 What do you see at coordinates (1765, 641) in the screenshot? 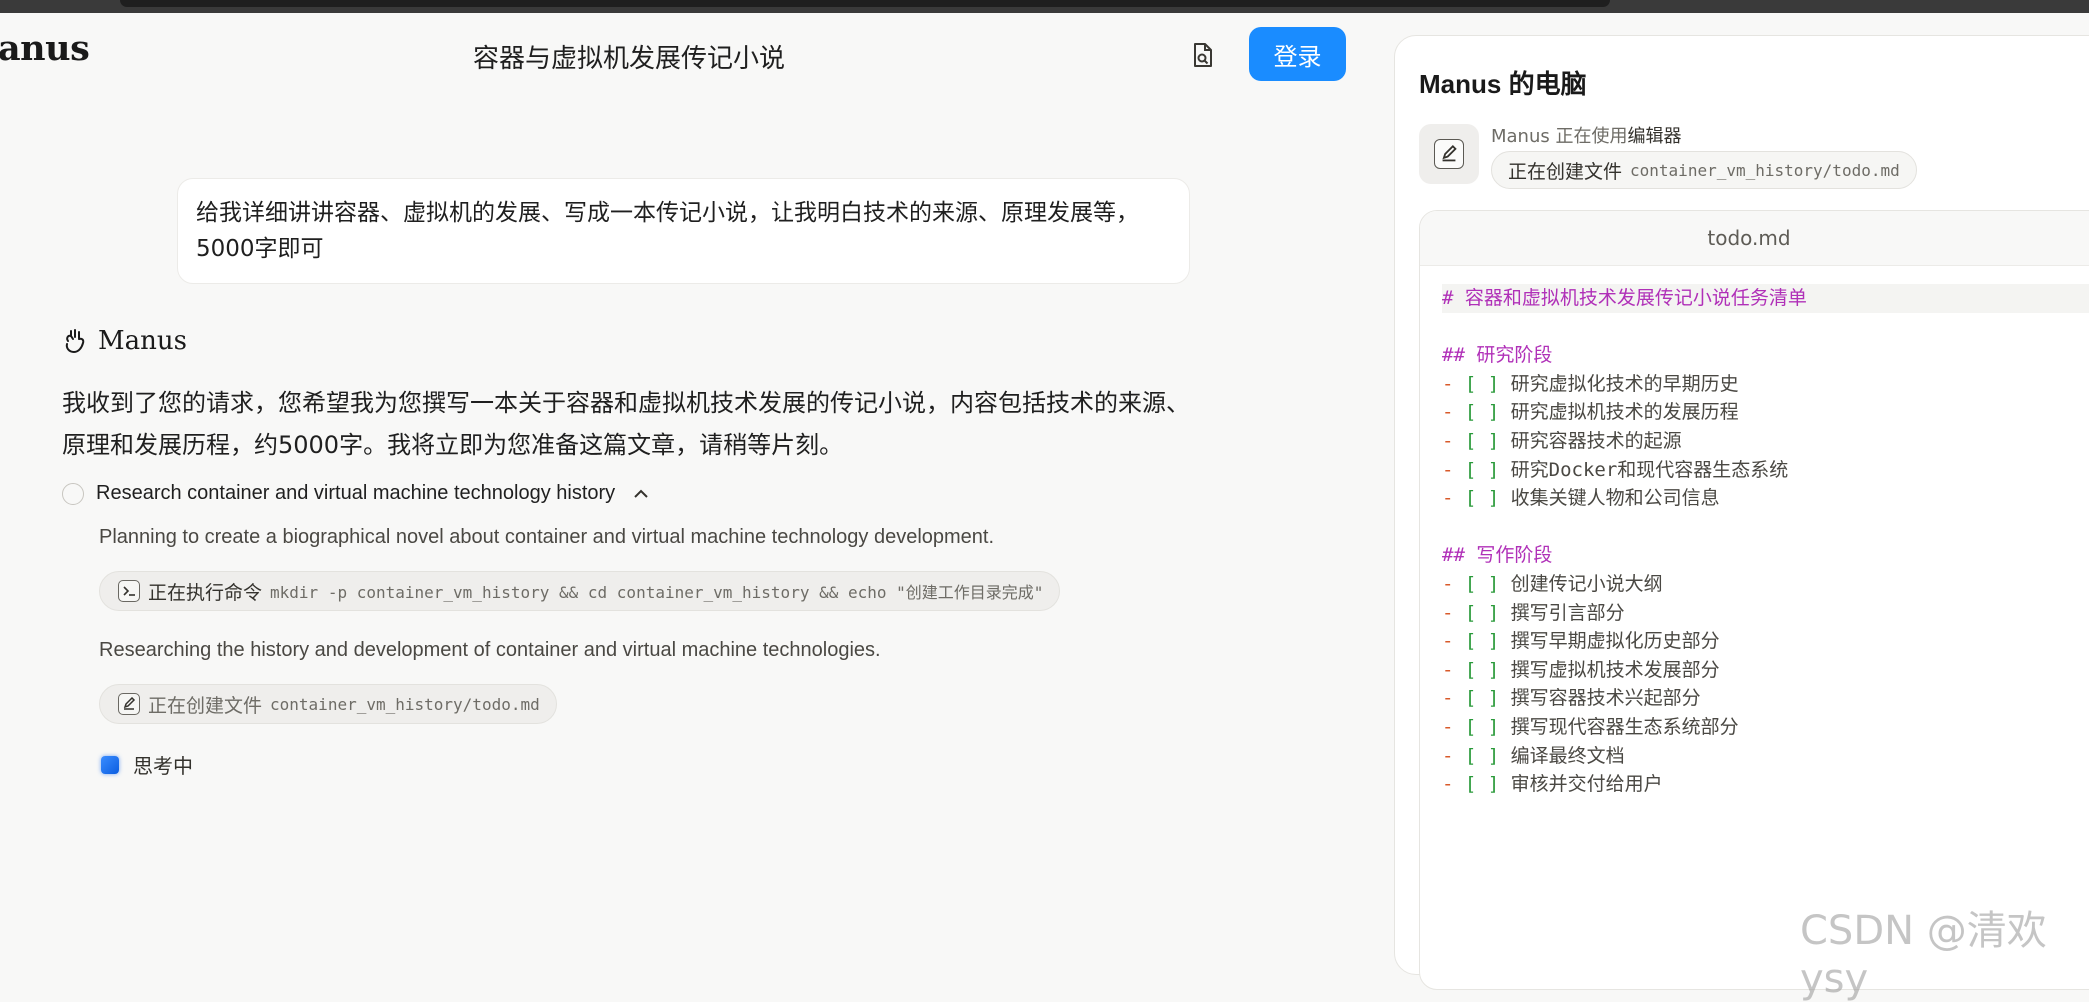
I see `code-line: - [ ] 撰写早期虚拟化历史部分` at bounding box center [1765, 641].